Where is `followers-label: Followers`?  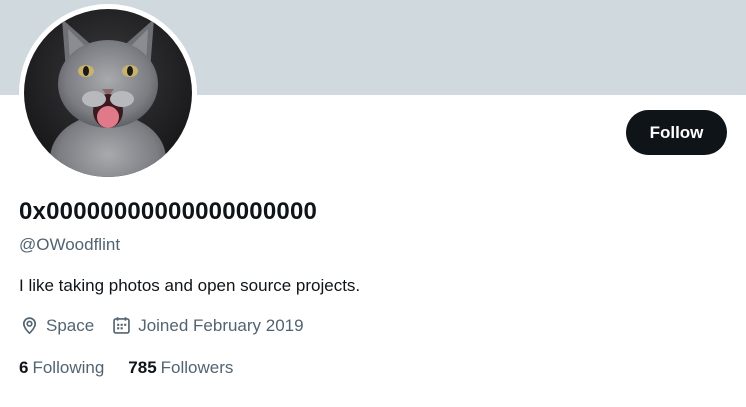
followers-label: Followers is located at coordinates (197, 367).